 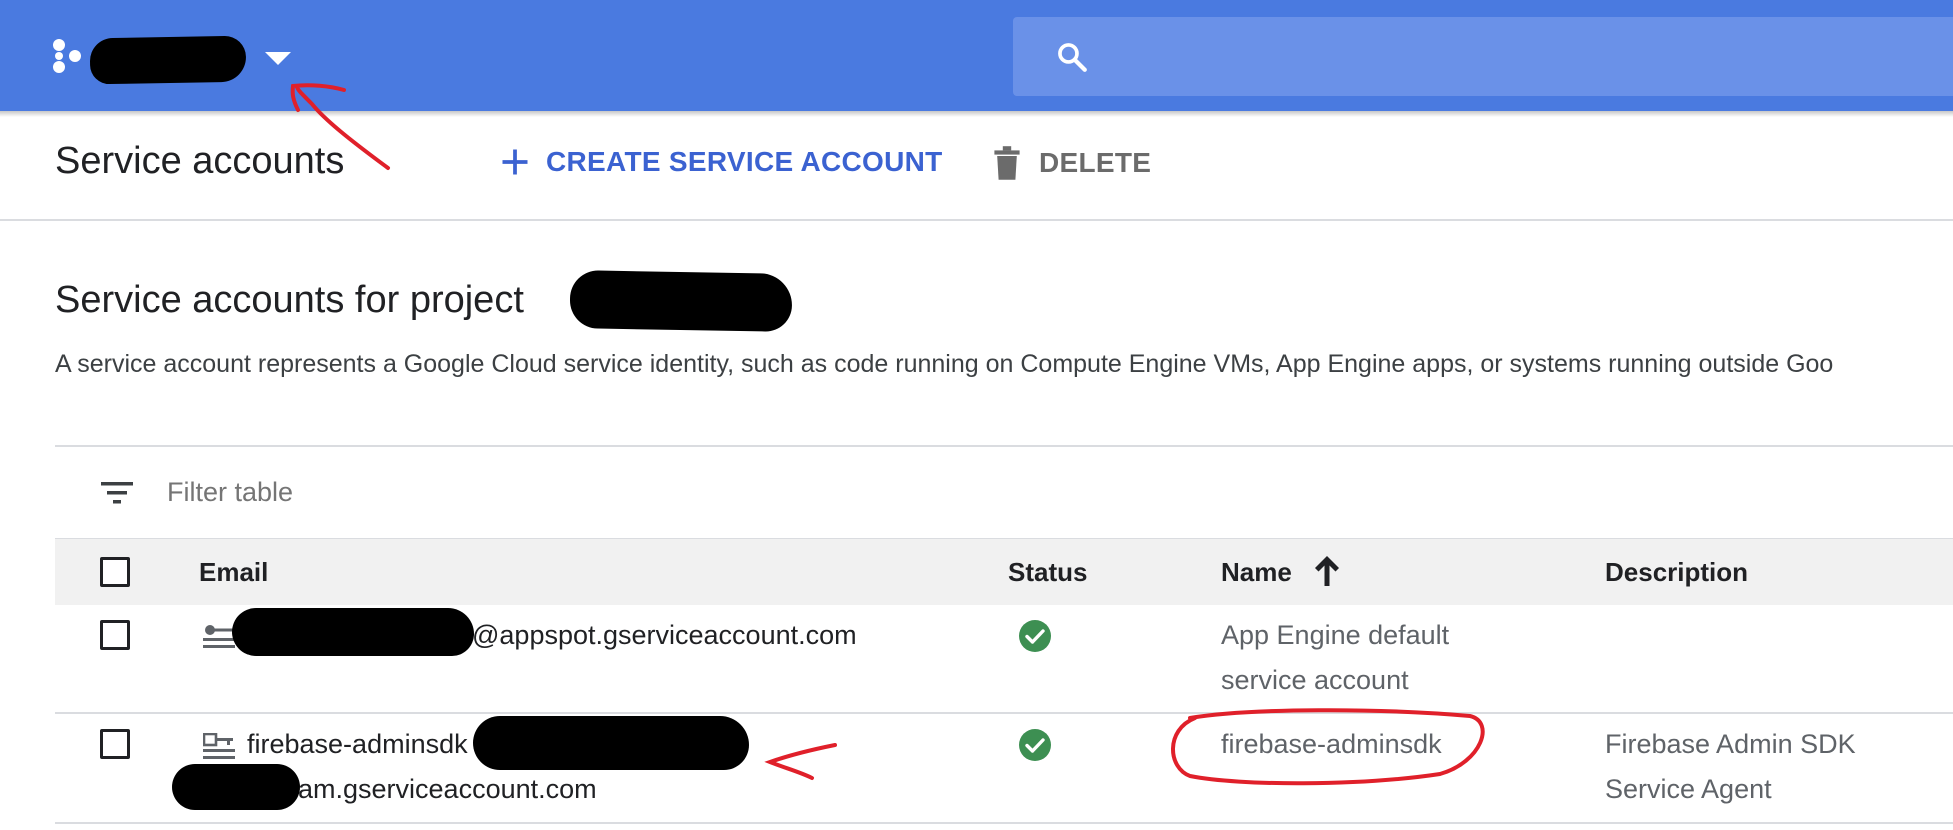 What do you see at coordinates (1007, 163) in the screenshot?
I see `trash-icon` at bounding box center [1007, 163].